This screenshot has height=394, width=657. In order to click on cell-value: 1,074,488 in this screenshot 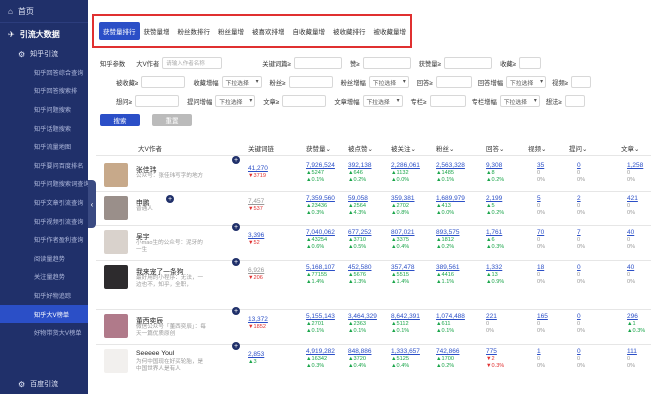, I will do `click(461, 316)`.